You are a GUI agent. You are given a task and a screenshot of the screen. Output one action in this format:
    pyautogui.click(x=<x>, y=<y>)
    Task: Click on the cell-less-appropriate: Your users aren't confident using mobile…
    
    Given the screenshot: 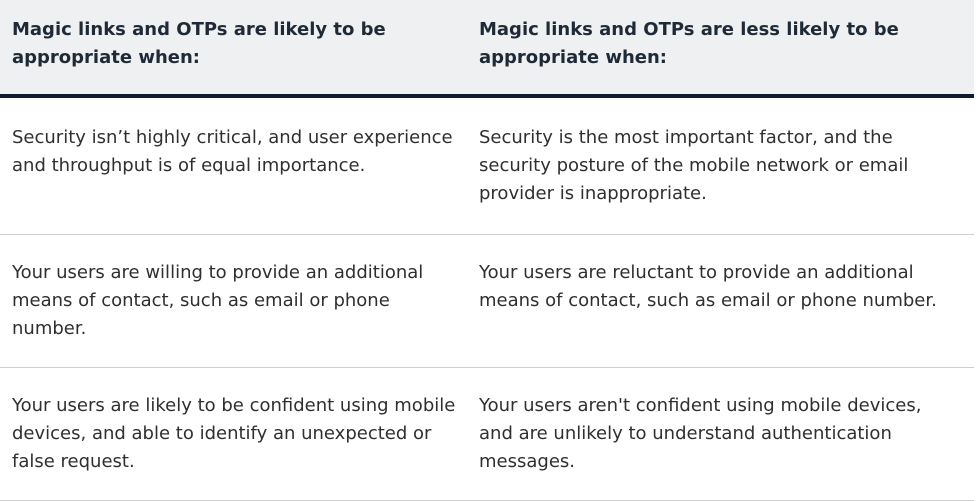 What is the action you would take?
    pyautogui.click(x=720, y=434)
    